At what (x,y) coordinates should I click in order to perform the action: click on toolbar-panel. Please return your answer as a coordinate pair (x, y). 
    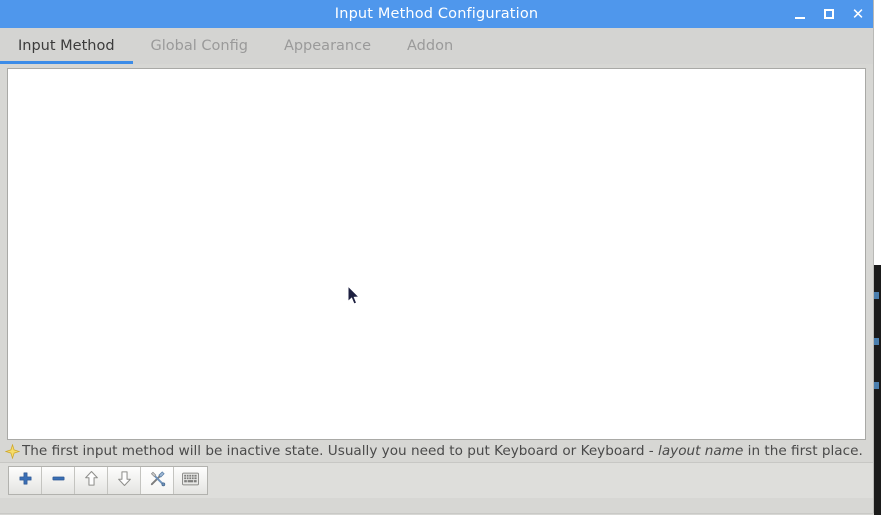
    Looking at the image, I should click on (436, 480).